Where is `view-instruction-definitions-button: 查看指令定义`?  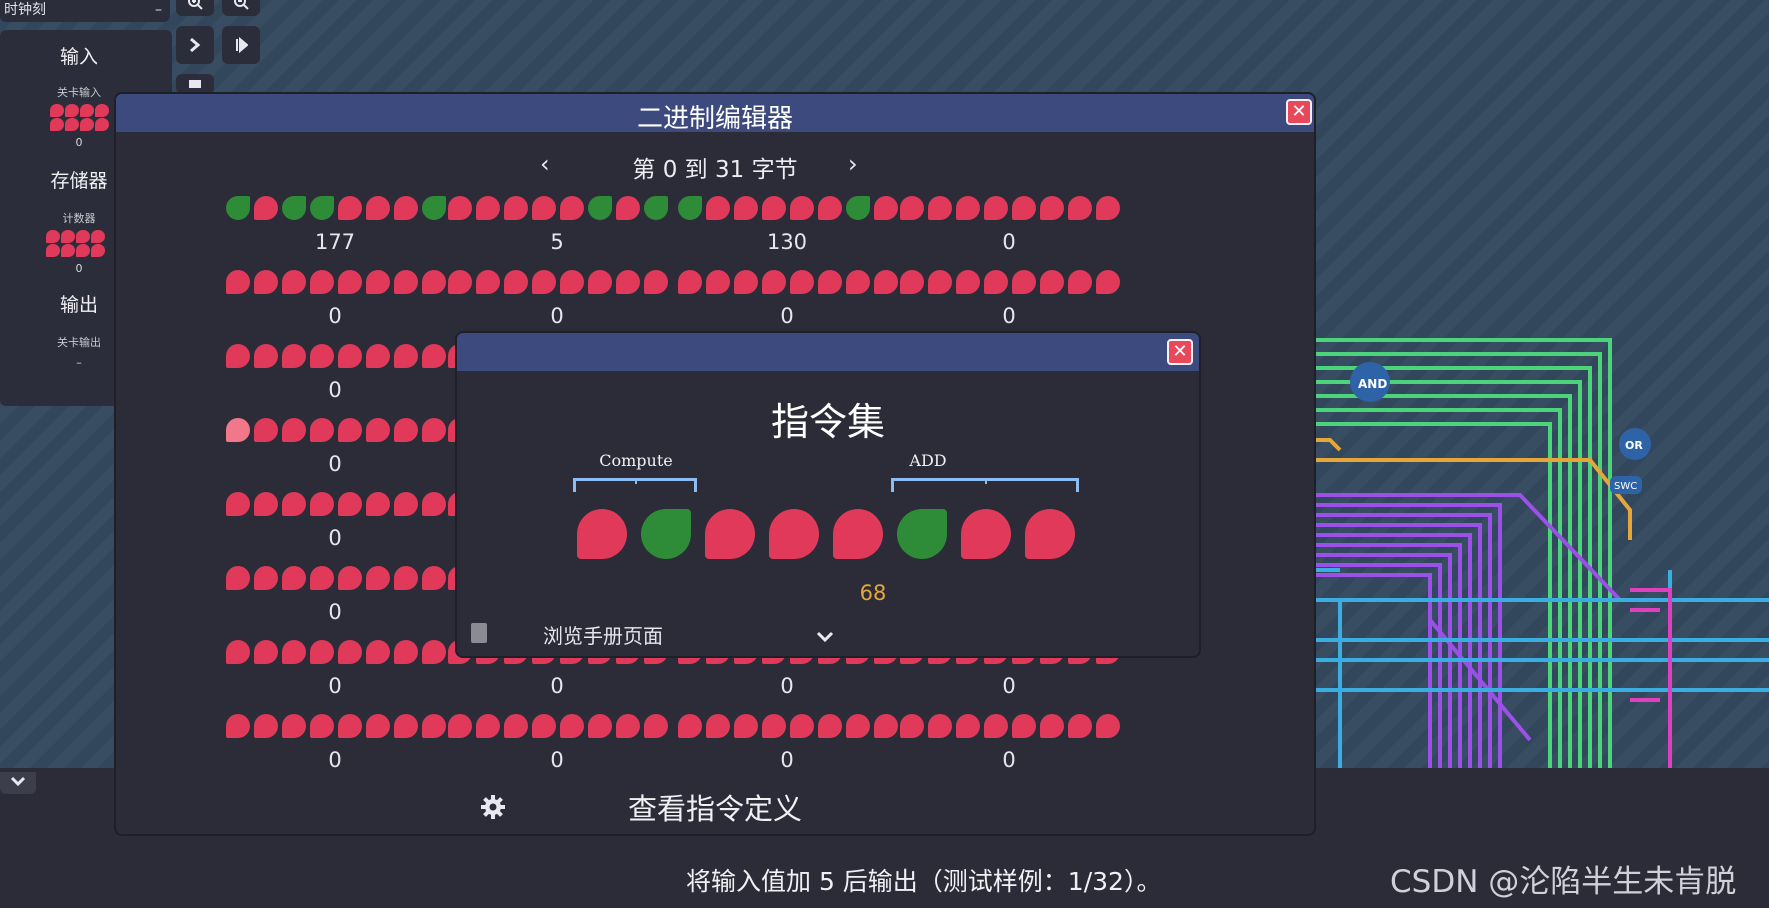
view-instruction-definitions-button: 查看指令定义 is located at coordinates (715, 807).